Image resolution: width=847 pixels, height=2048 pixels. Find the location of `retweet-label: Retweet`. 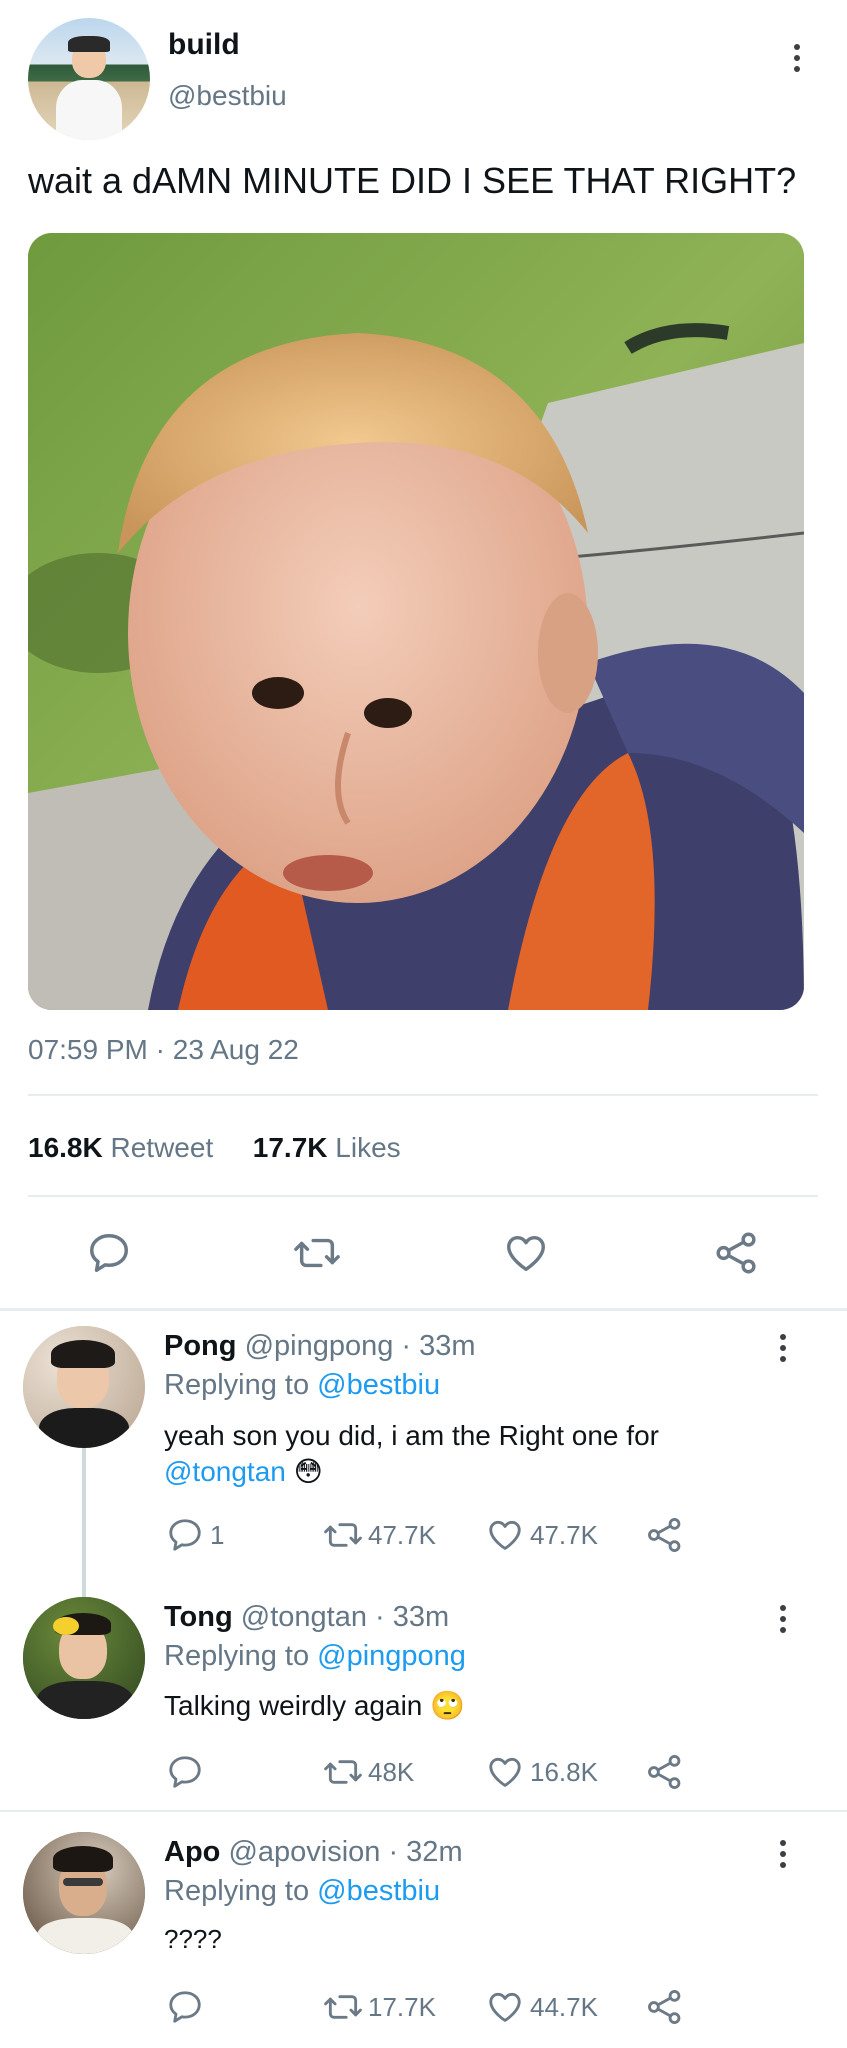

retweet-label: Retweet is located at coordinates (162, 1147).